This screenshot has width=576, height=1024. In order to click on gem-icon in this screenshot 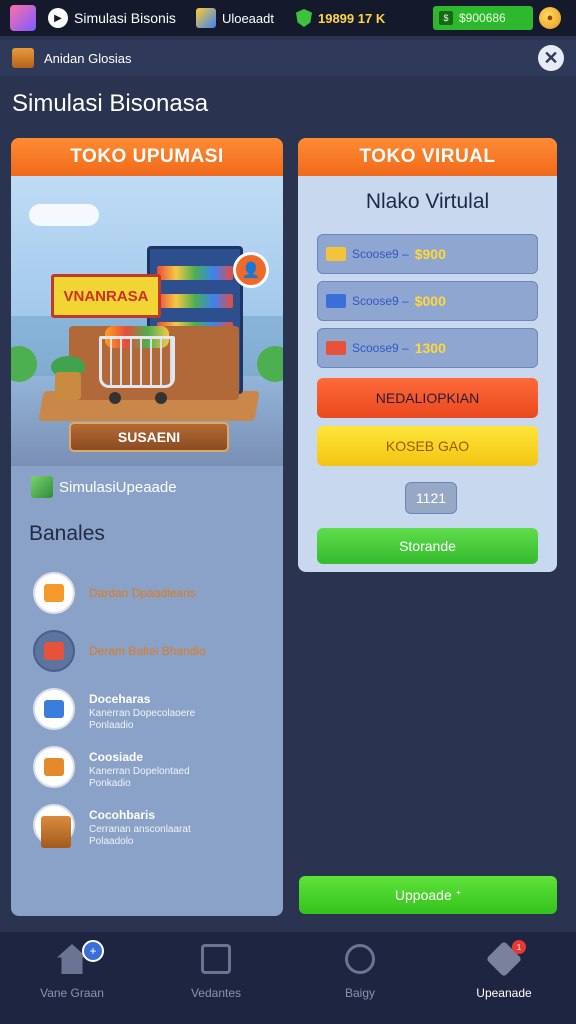, I will do `click(205, 18)`.